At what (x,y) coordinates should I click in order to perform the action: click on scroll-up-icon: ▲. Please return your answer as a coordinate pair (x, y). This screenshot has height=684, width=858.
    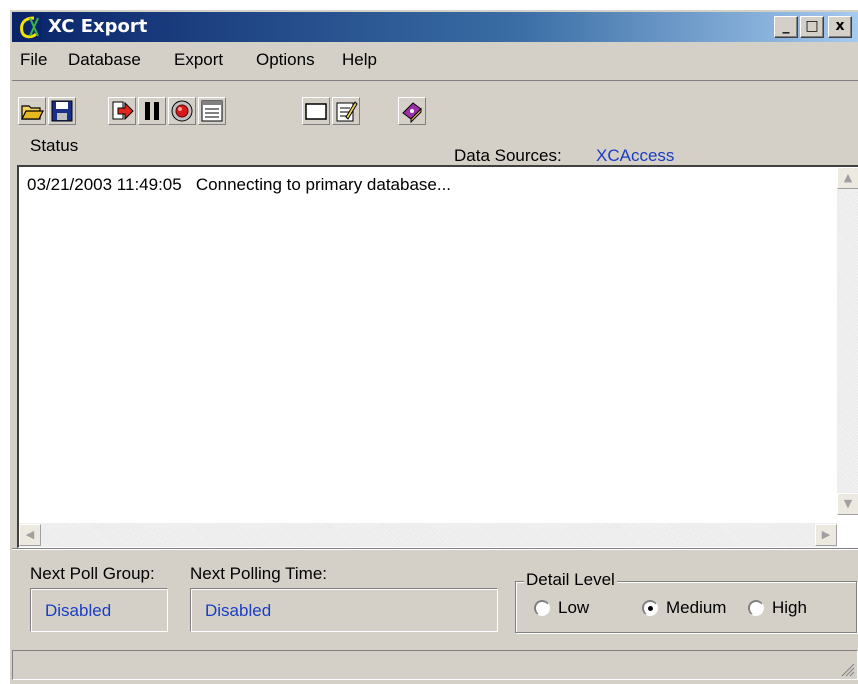
    Looking at the image, I should click on (847, 178).